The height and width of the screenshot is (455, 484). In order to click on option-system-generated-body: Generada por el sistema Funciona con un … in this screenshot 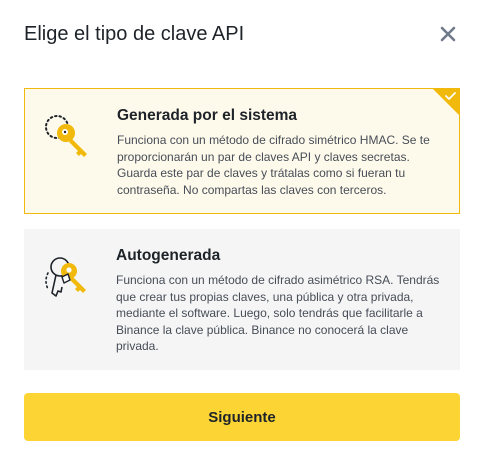, I will do `click(281, 152)`.